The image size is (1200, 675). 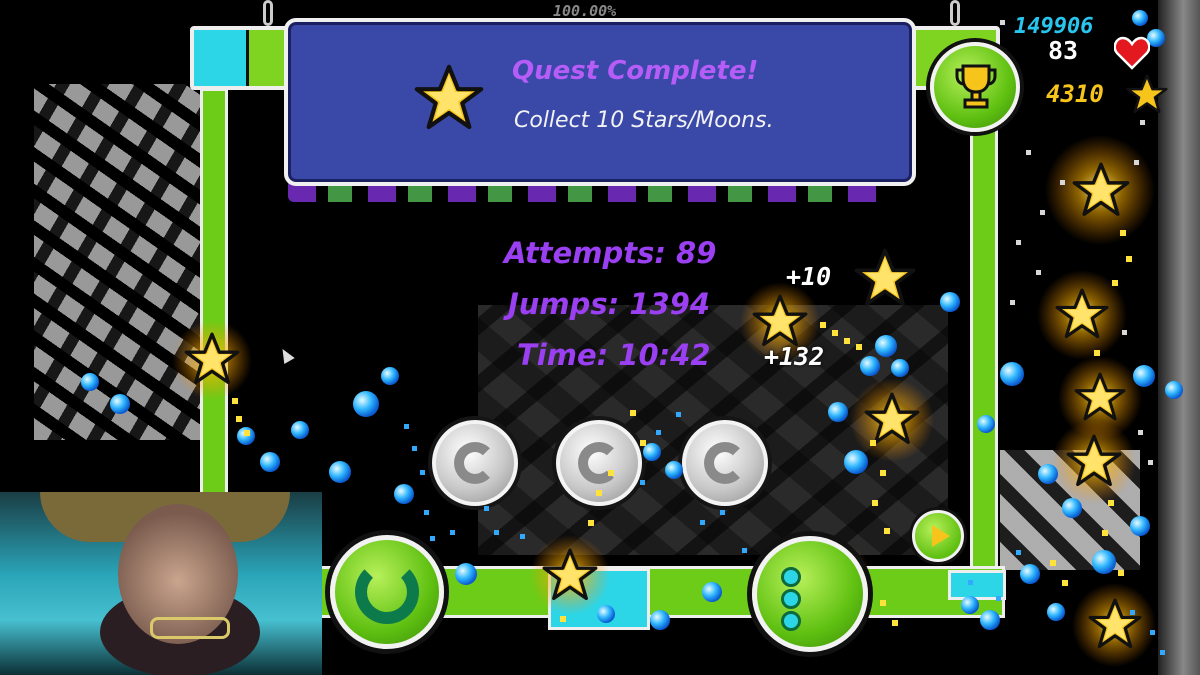 I want to click on stars-total: 4310, so click(x=1075, y=94).